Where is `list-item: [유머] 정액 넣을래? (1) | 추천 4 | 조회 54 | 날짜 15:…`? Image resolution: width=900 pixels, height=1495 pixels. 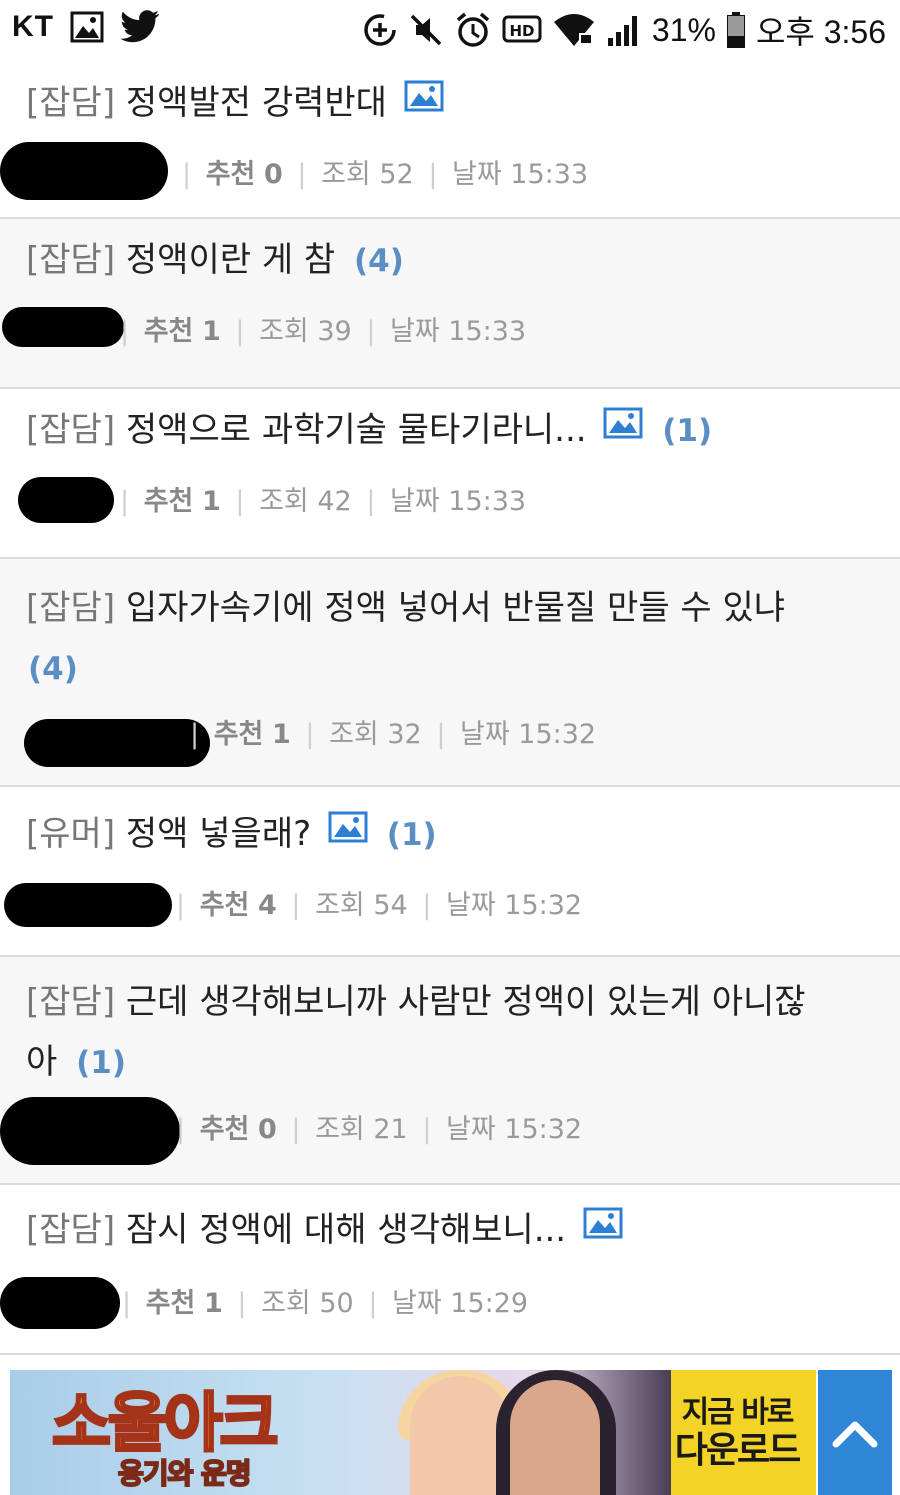 list-item: [유머] 정액 넣을래? (1) | 추천 4 | 조회 54 | 날짜 15:… is located at coordinates (450, 872).